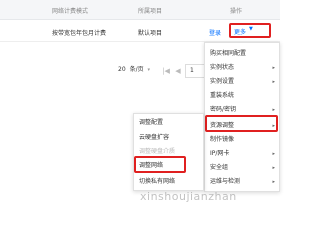 Image resolution: width=320 pixels, height=240 pixels. What do you see at coordinates (215, 32) in the screenshot?
I see `login-link: 登录` at bounding box center [215, 32].